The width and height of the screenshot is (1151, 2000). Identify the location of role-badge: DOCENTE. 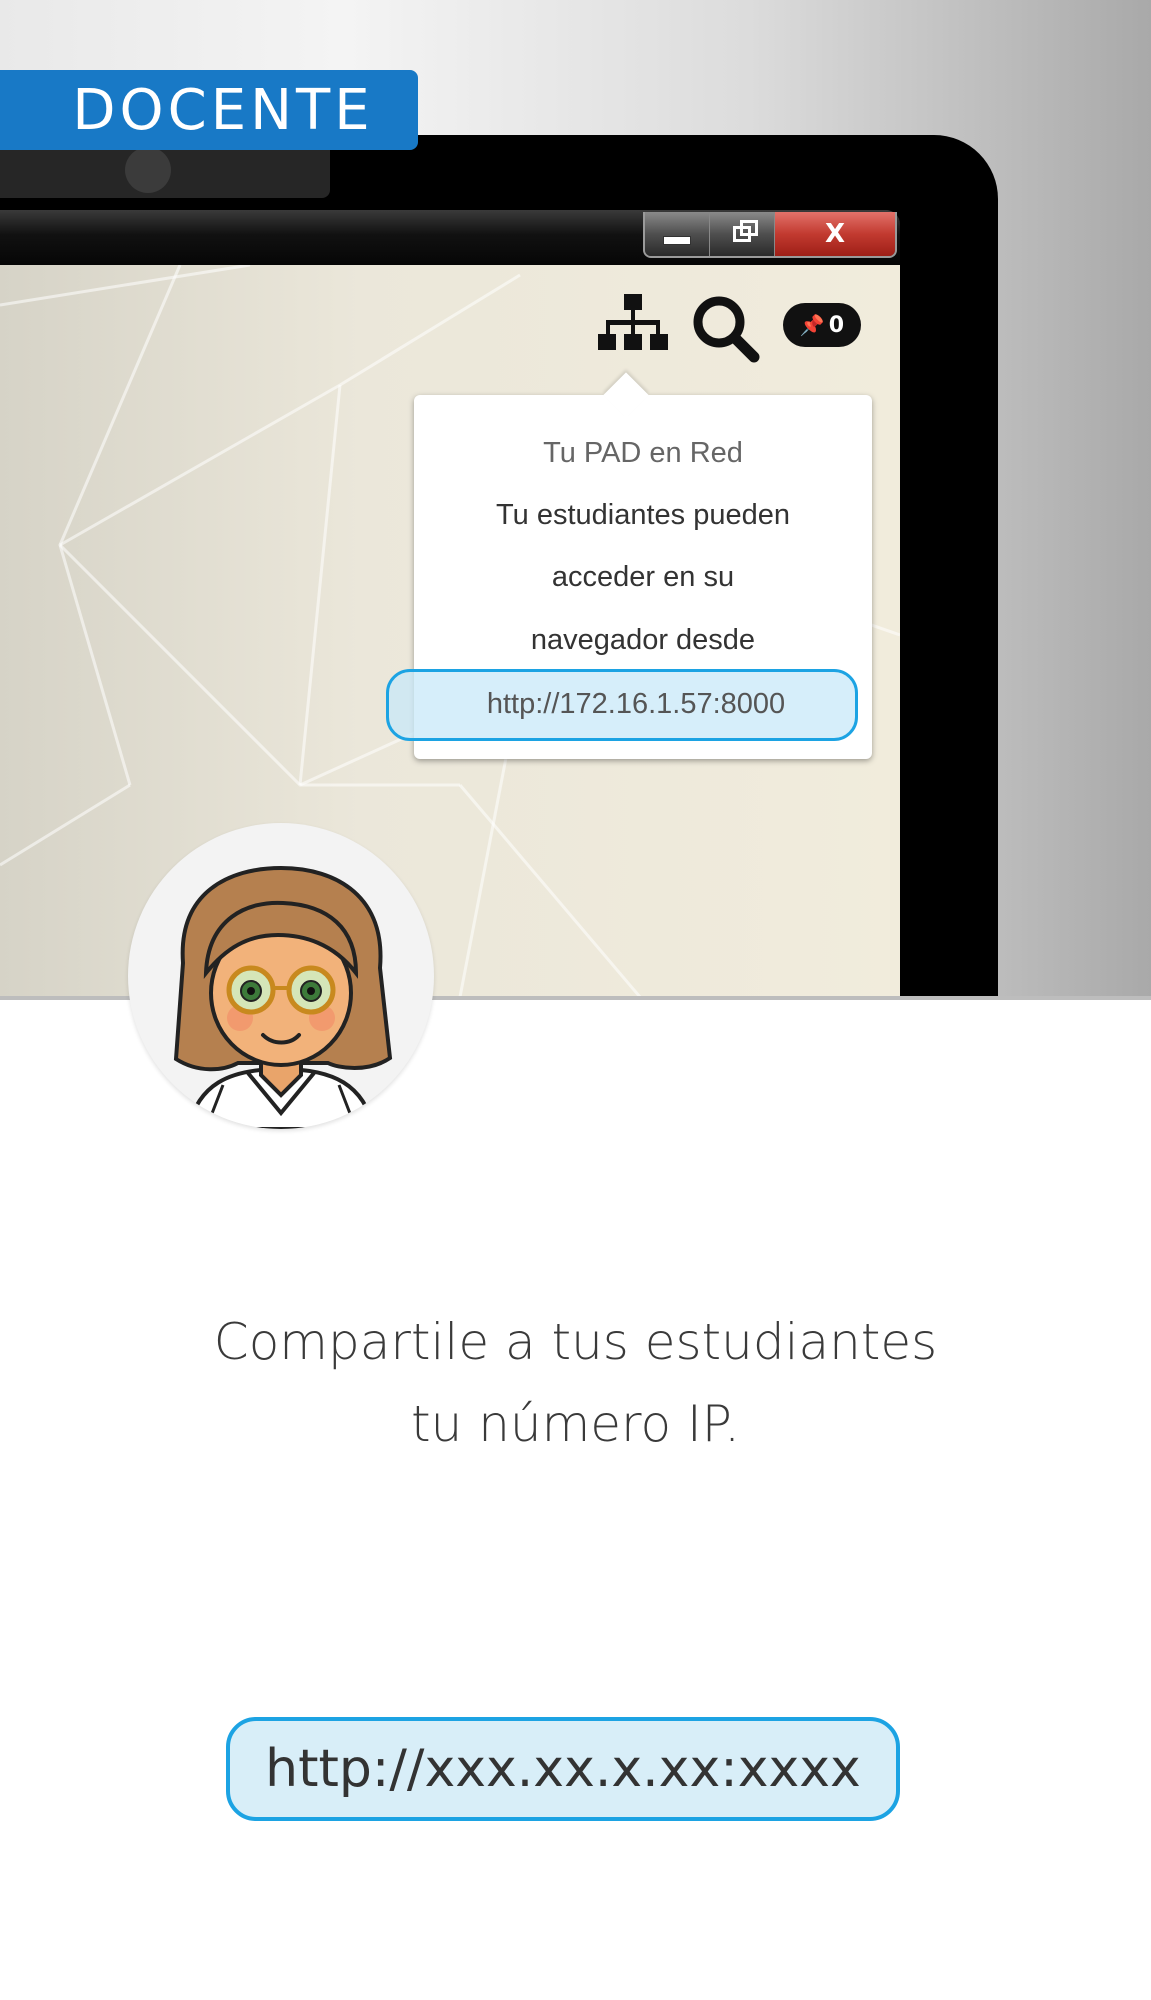
(209, 110).